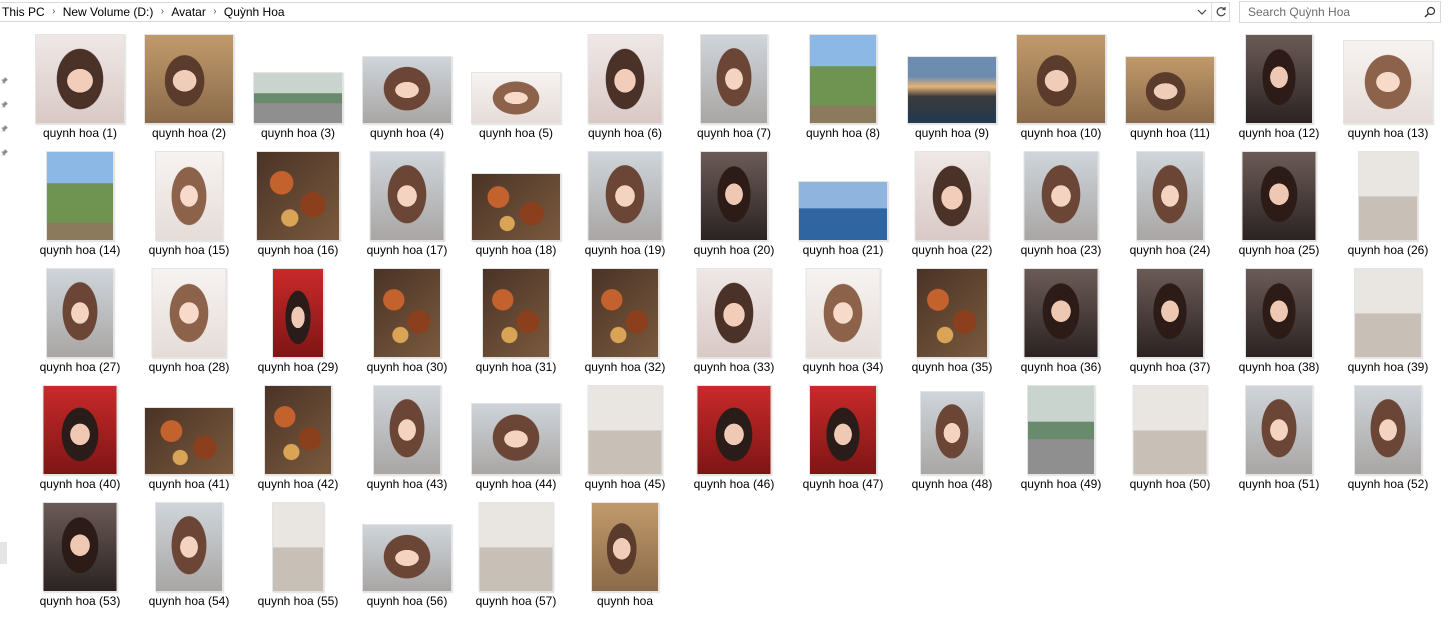 The width and height of the screenshot is (1452, 629). What do you see at coordinates (1170, 250) in the screenshot?
I see `file-name: quynh hoa (24)` at bounding box center [1170, 250].